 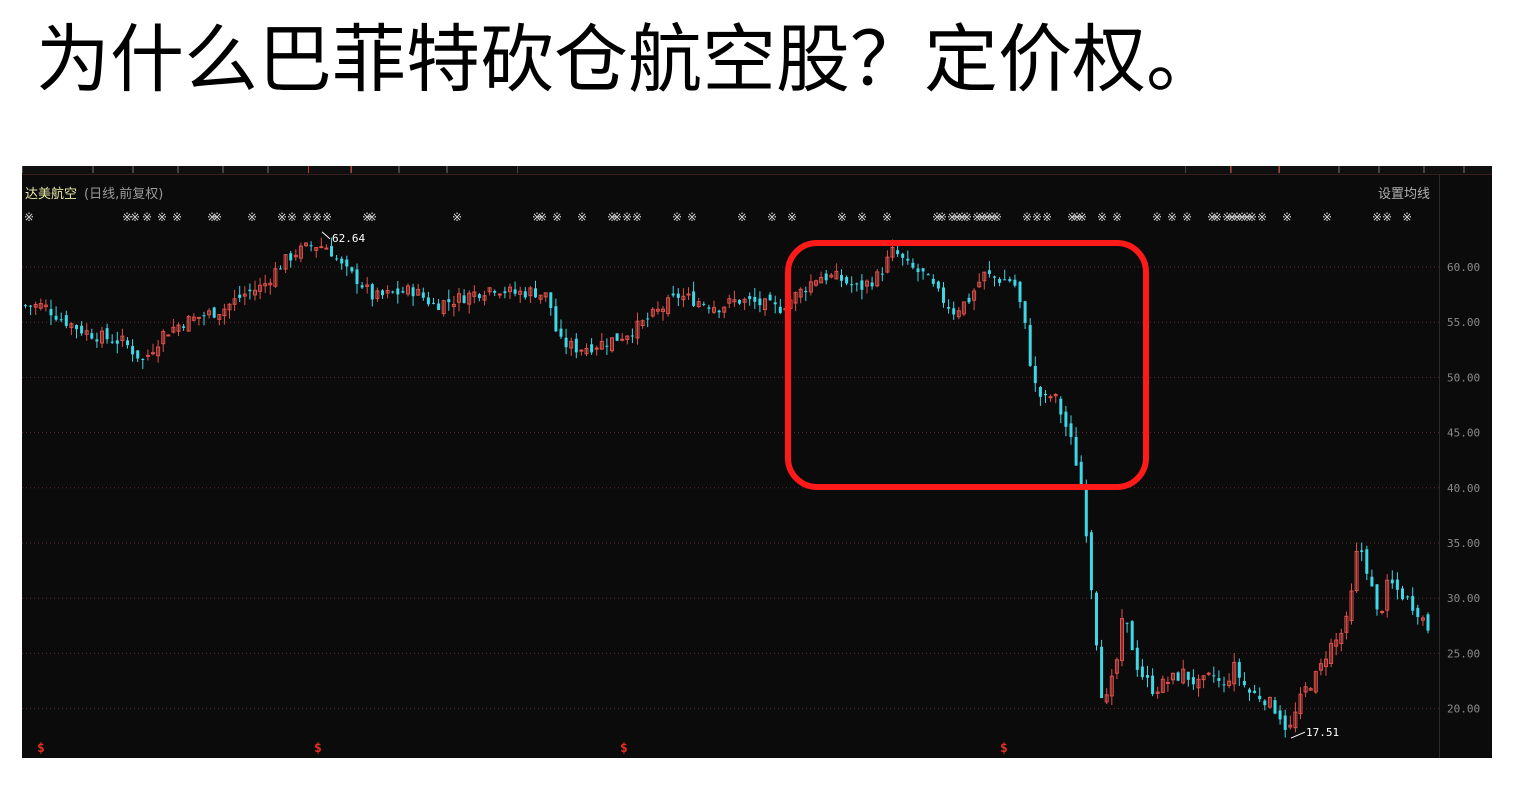 What do you see at coordinates (1322, 732) in the screenshot?
I see `low-marker-label: 17.51` at bounding box center [1322, 732].